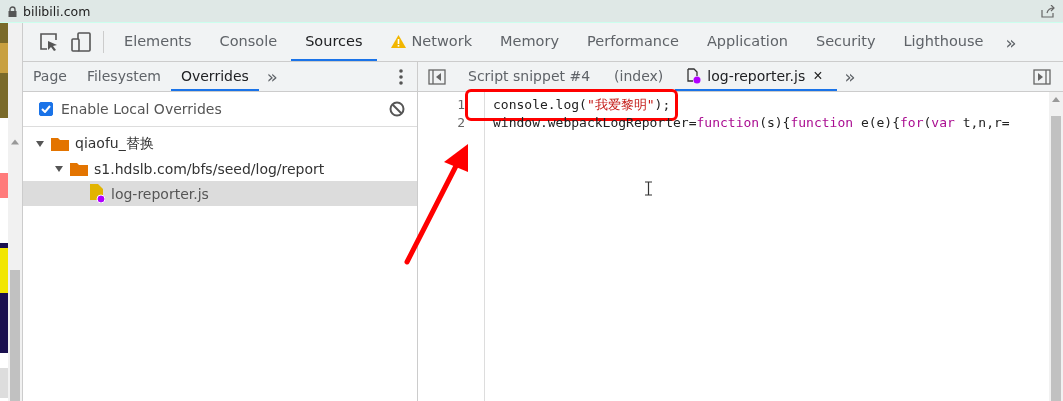 This screenshot has width=1063, height=401. I want to click on address-url: bilibili.com, so click(57, 11).